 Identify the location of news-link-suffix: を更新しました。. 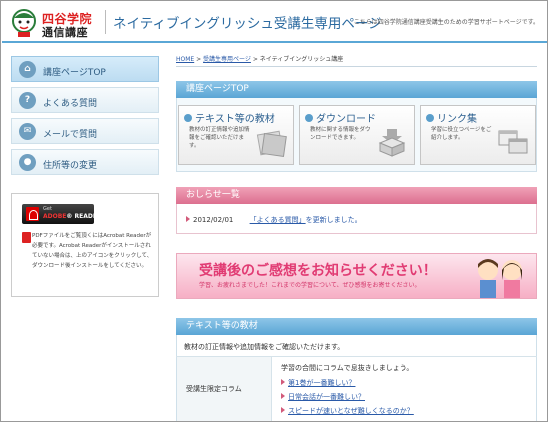
(333, 220).